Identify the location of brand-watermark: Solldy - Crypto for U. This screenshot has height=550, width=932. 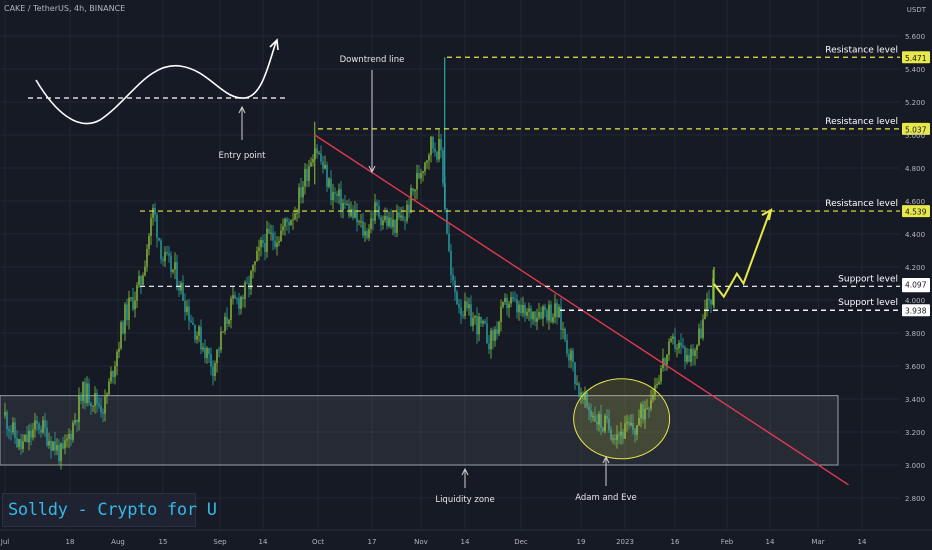
(109, 510).